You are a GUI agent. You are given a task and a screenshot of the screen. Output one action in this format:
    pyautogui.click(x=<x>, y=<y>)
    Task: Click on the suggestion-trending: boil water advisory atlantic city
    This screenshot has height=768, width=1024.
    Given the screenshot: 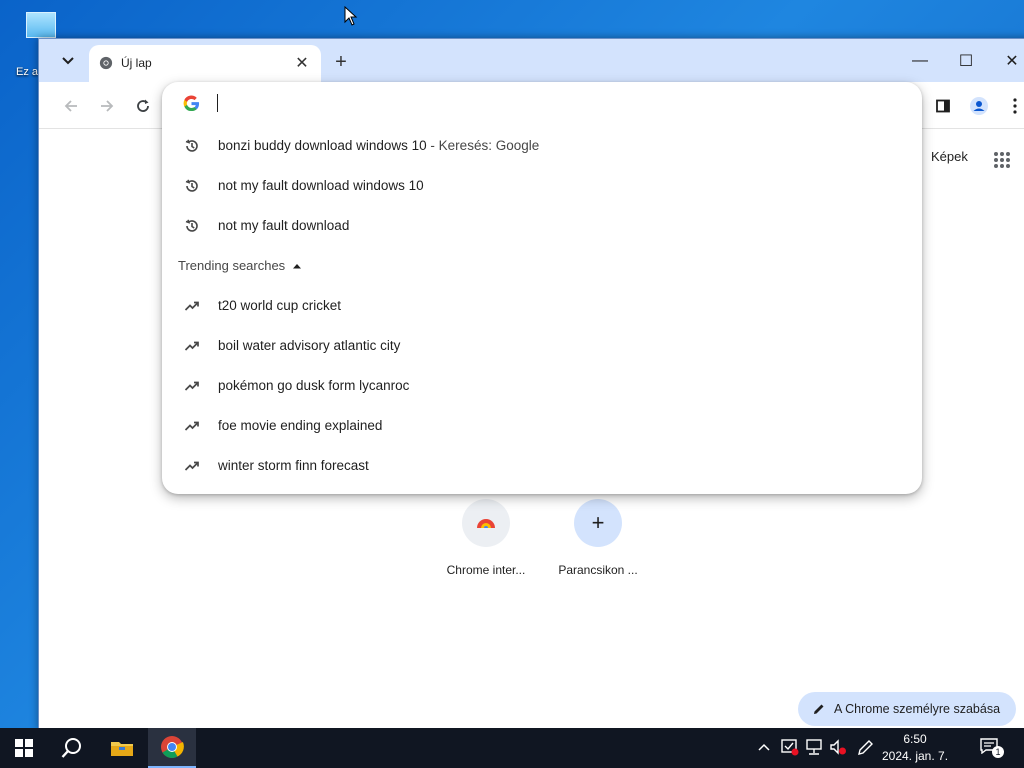 What is the action you would take?
    pyautogui.click(x=542, y=346)
    